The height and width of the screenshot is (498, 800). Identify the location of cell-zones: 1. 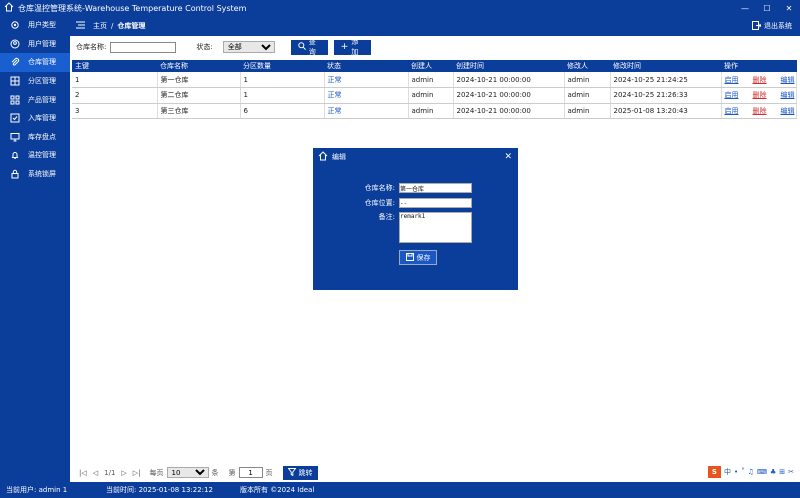
(282, 80).